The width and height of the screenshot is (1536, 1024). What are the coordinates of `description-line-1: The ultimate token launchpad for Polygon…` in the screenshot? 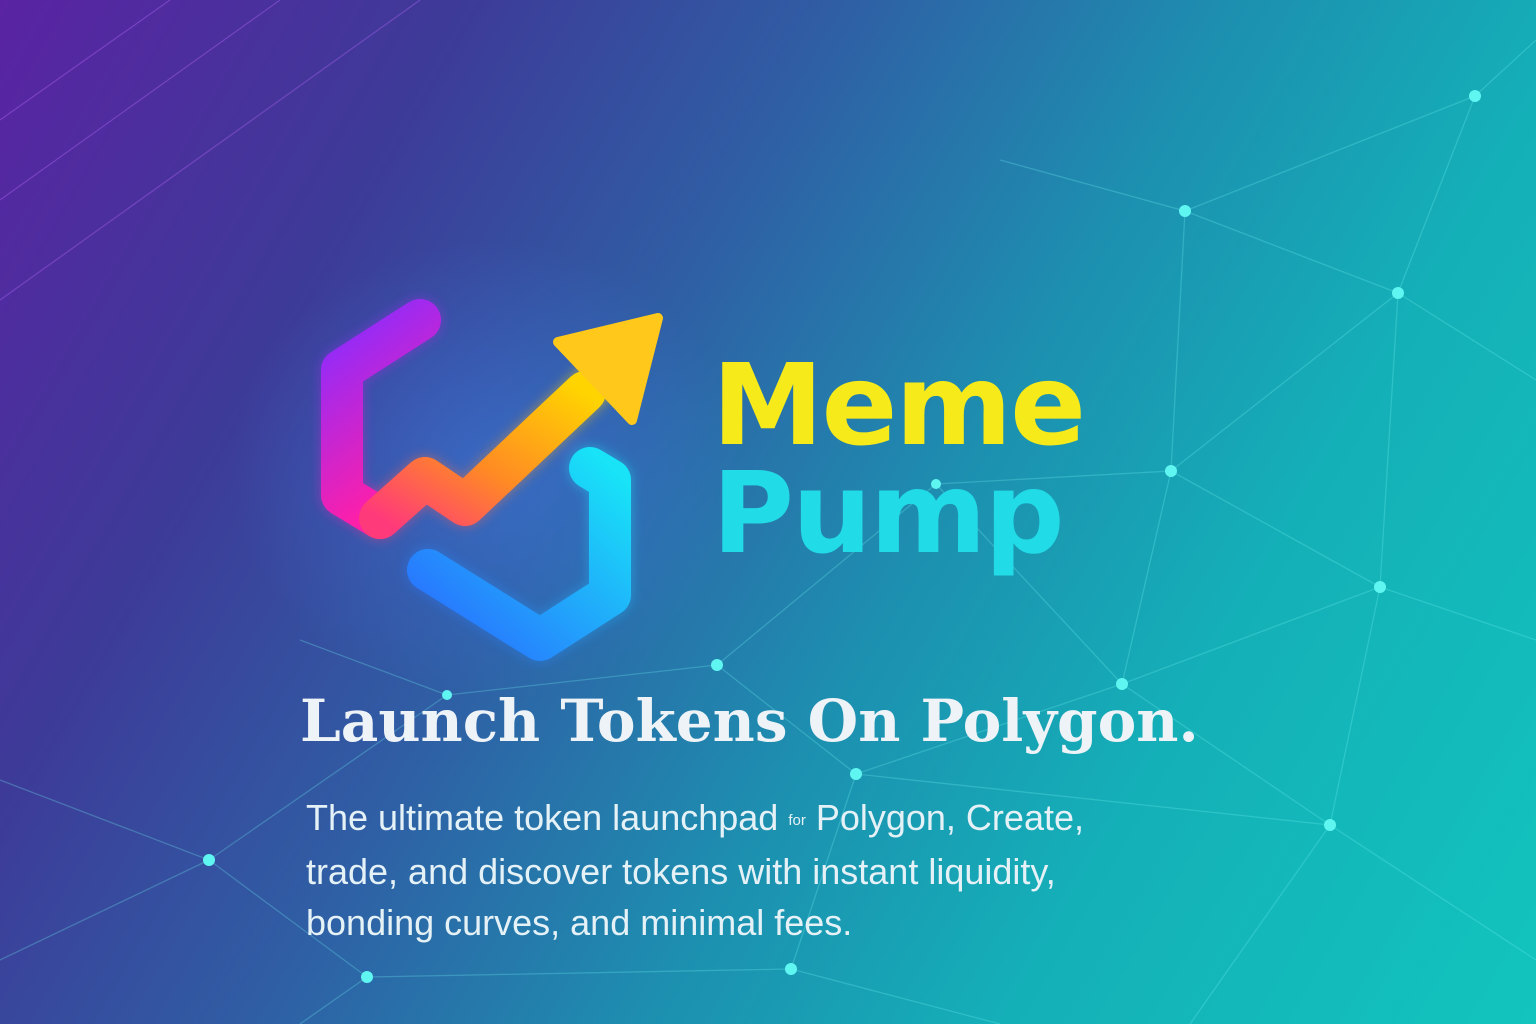 It's located at (695, 817).